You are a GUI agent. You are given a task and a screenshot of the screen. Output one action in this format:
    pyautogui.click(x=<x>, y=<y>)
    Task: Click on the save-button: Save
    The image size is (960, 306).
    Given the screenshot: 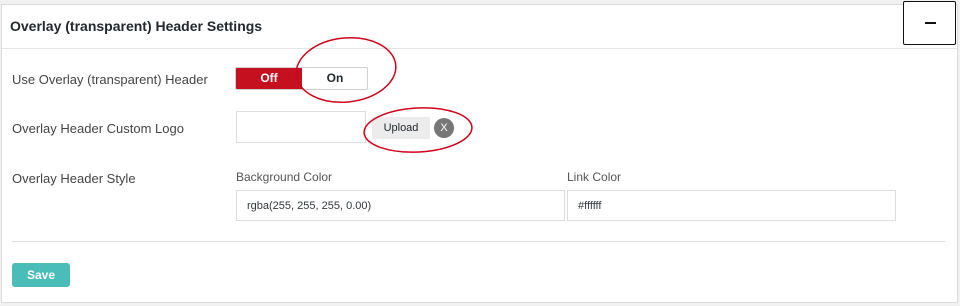 What is the action you would take?
    pyautogui.click(x=41, y=275)
    